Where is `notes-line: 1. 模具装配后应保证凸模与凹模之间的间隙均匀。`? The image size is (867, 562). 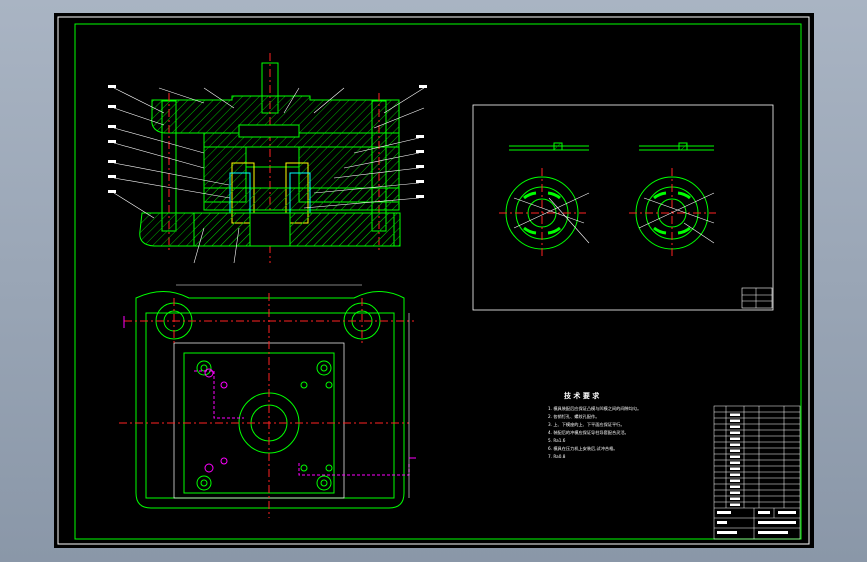 notes-line: 1. 模具装配后应保证凸模与凹模之间的间隙均匀。 is located at coordinates (594, 408).